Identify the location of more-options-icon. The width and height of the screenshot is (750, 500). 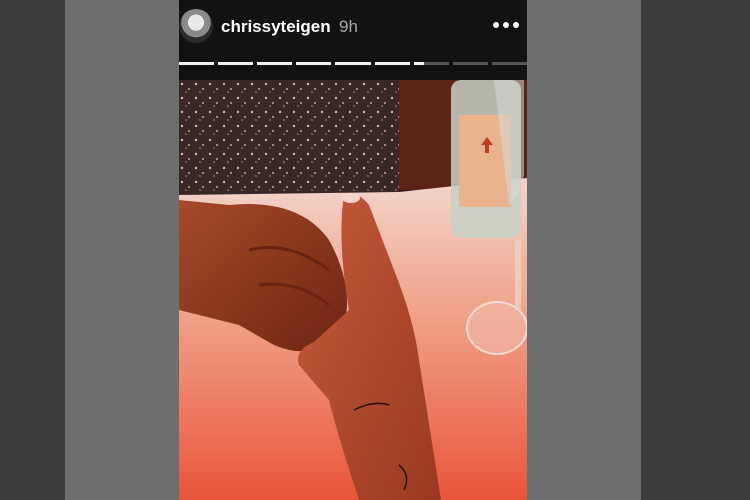
(506, 24).